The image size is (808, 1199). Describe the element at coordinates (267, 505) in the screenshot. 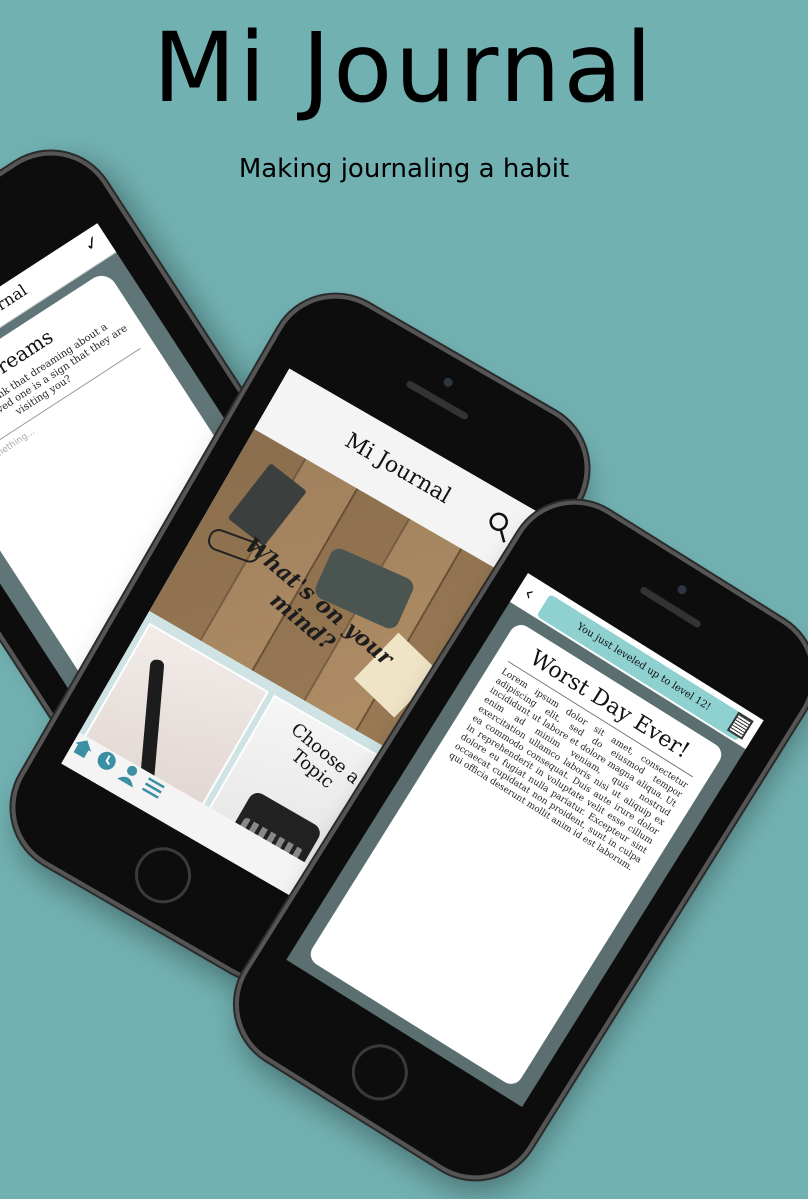

I see `notebook-image` at that location.